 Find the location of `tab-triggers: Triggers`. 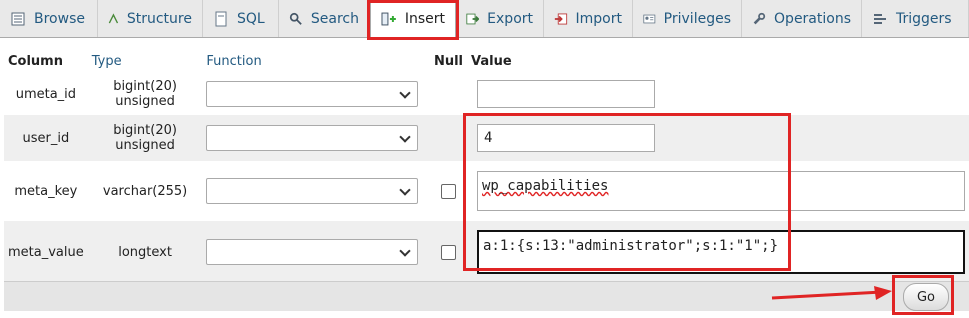

tab-triggers: Triggers is located at coordinates (915, 18).